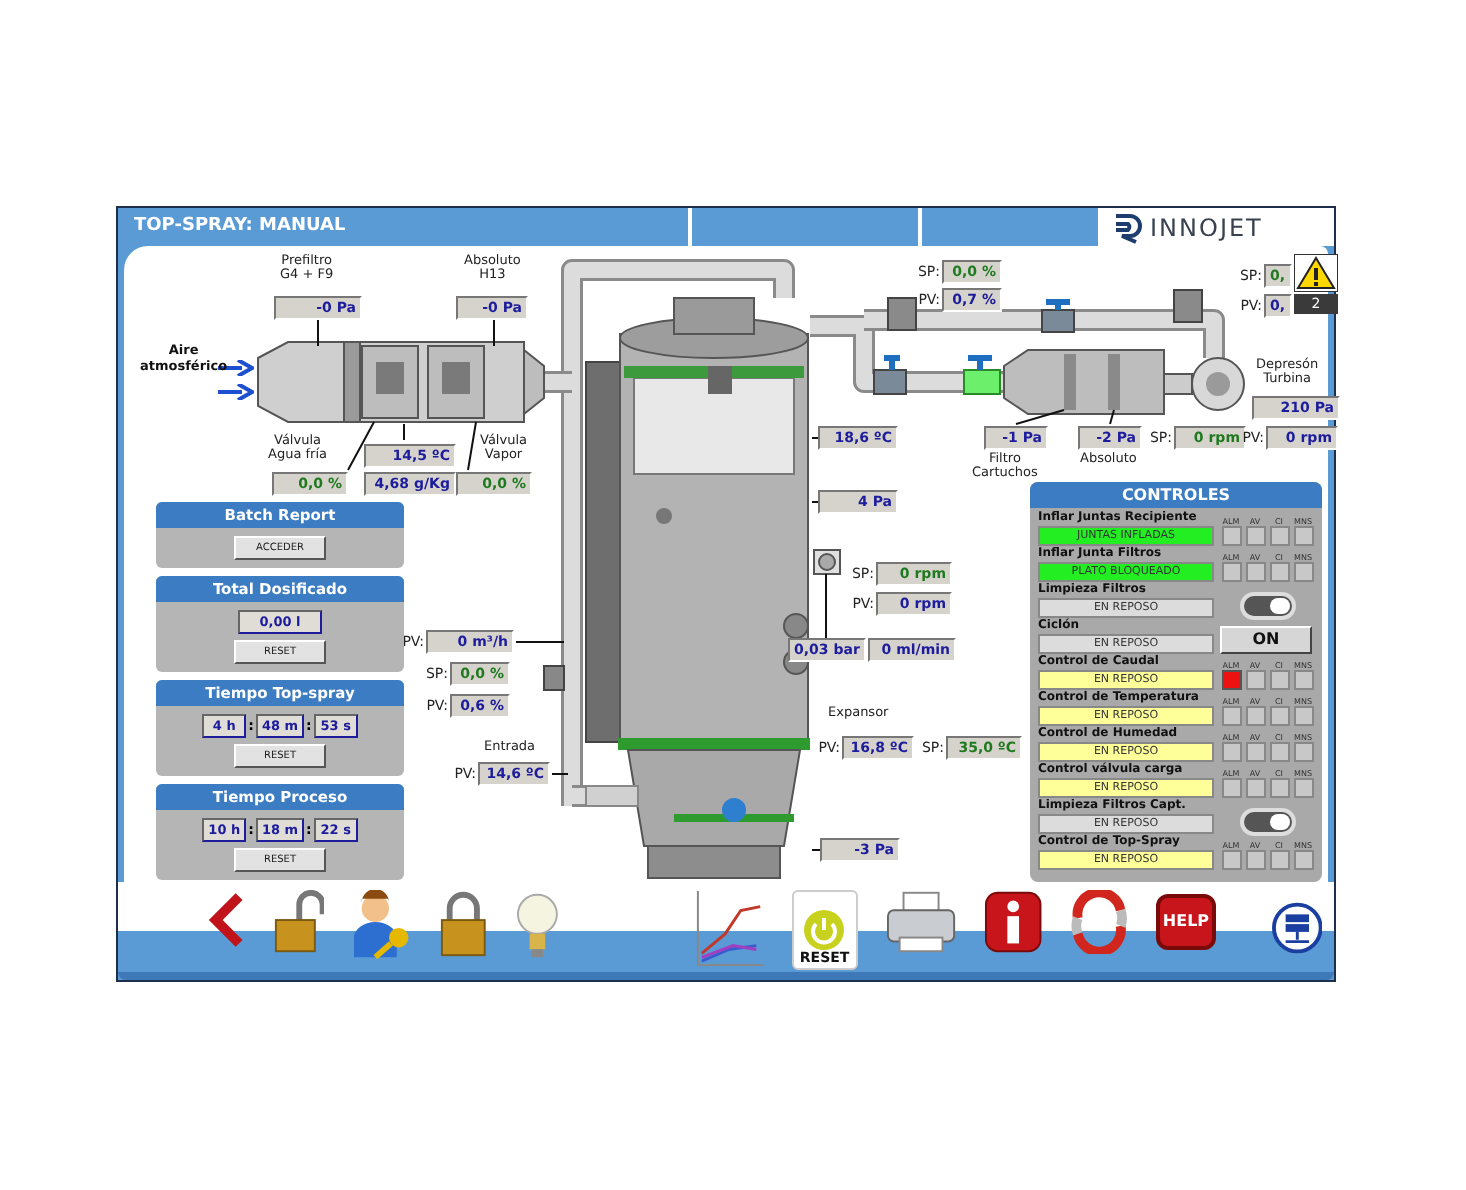 Image resolution: width=1466 pixels, height=1190 pixels. Describe the element at coordinates (1176, 495) in the screenshot. I see `controls-title: CONTROLES` at that location.